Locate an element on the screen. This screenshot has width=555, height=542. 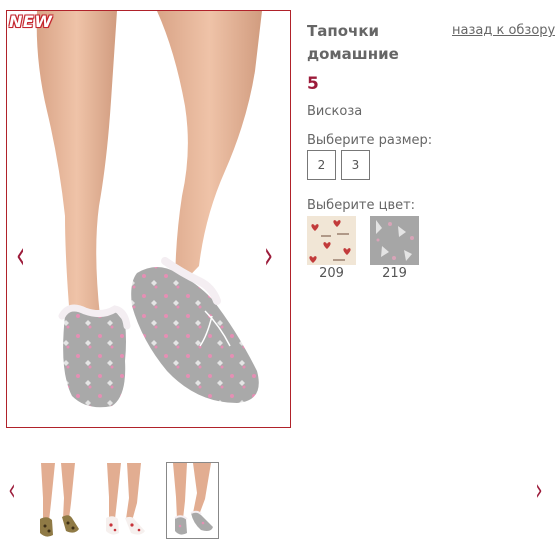
color-code: 219 is located at coordinates (394, 273).